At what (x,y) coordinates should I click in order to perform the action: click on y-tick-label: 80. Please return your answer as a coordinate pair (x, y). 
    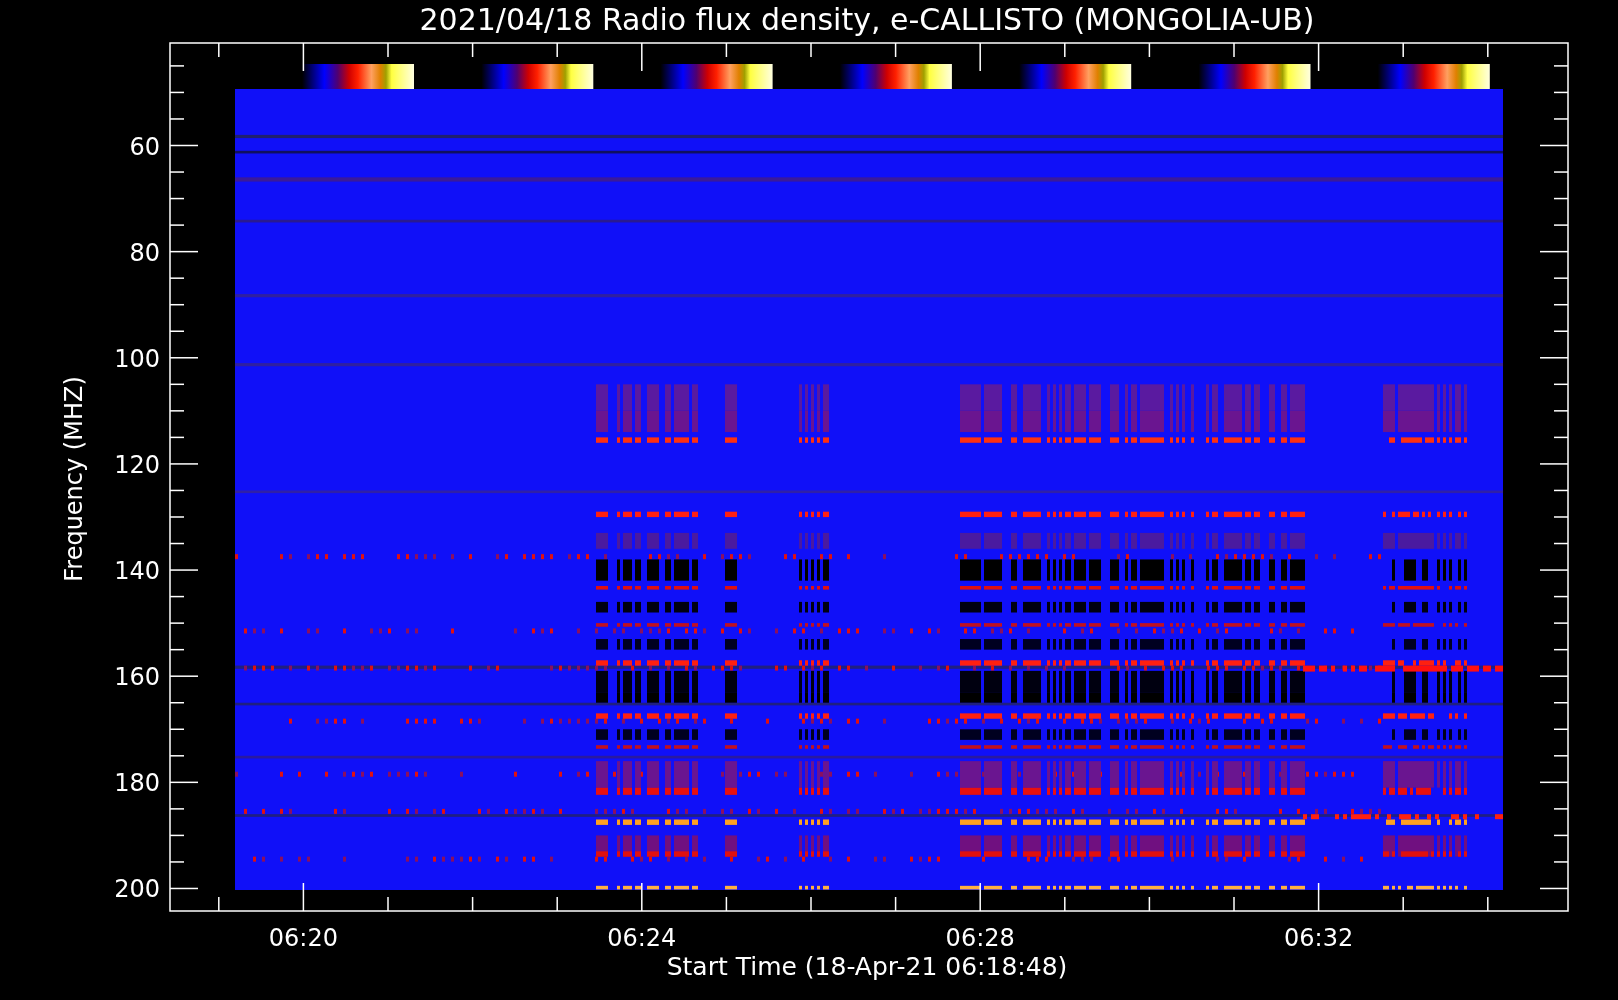
    Looking at the image, I should click on (144, 252).